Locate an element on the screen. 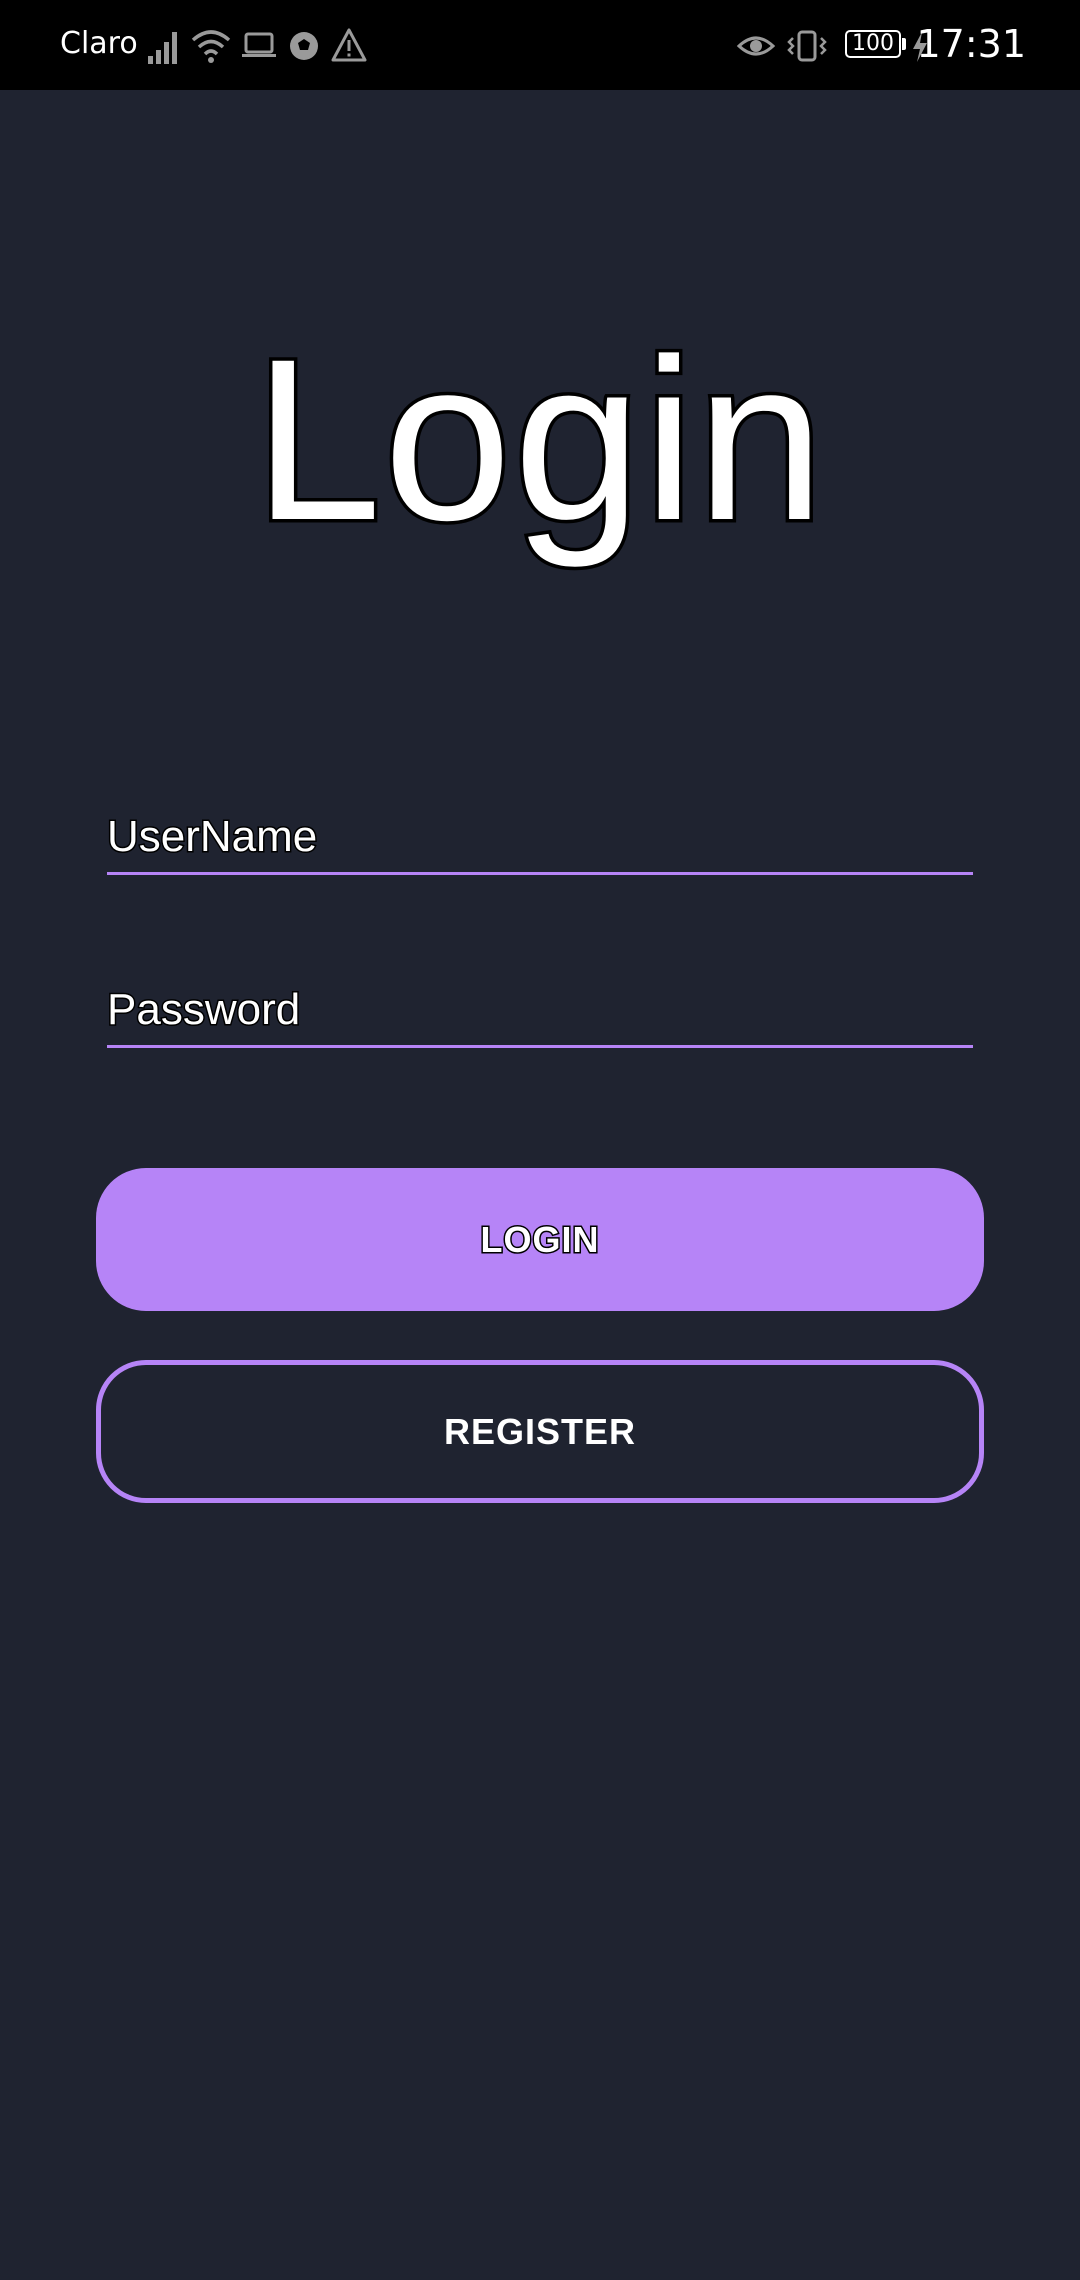  username-field: UserName is located at coordinates (539, 835).